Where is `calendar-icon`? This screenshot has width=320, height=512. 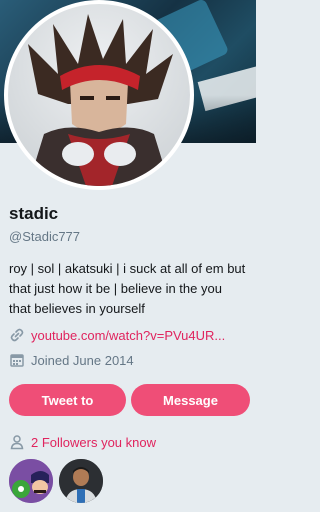
calendar-icon is located at coordinates (17, 360).